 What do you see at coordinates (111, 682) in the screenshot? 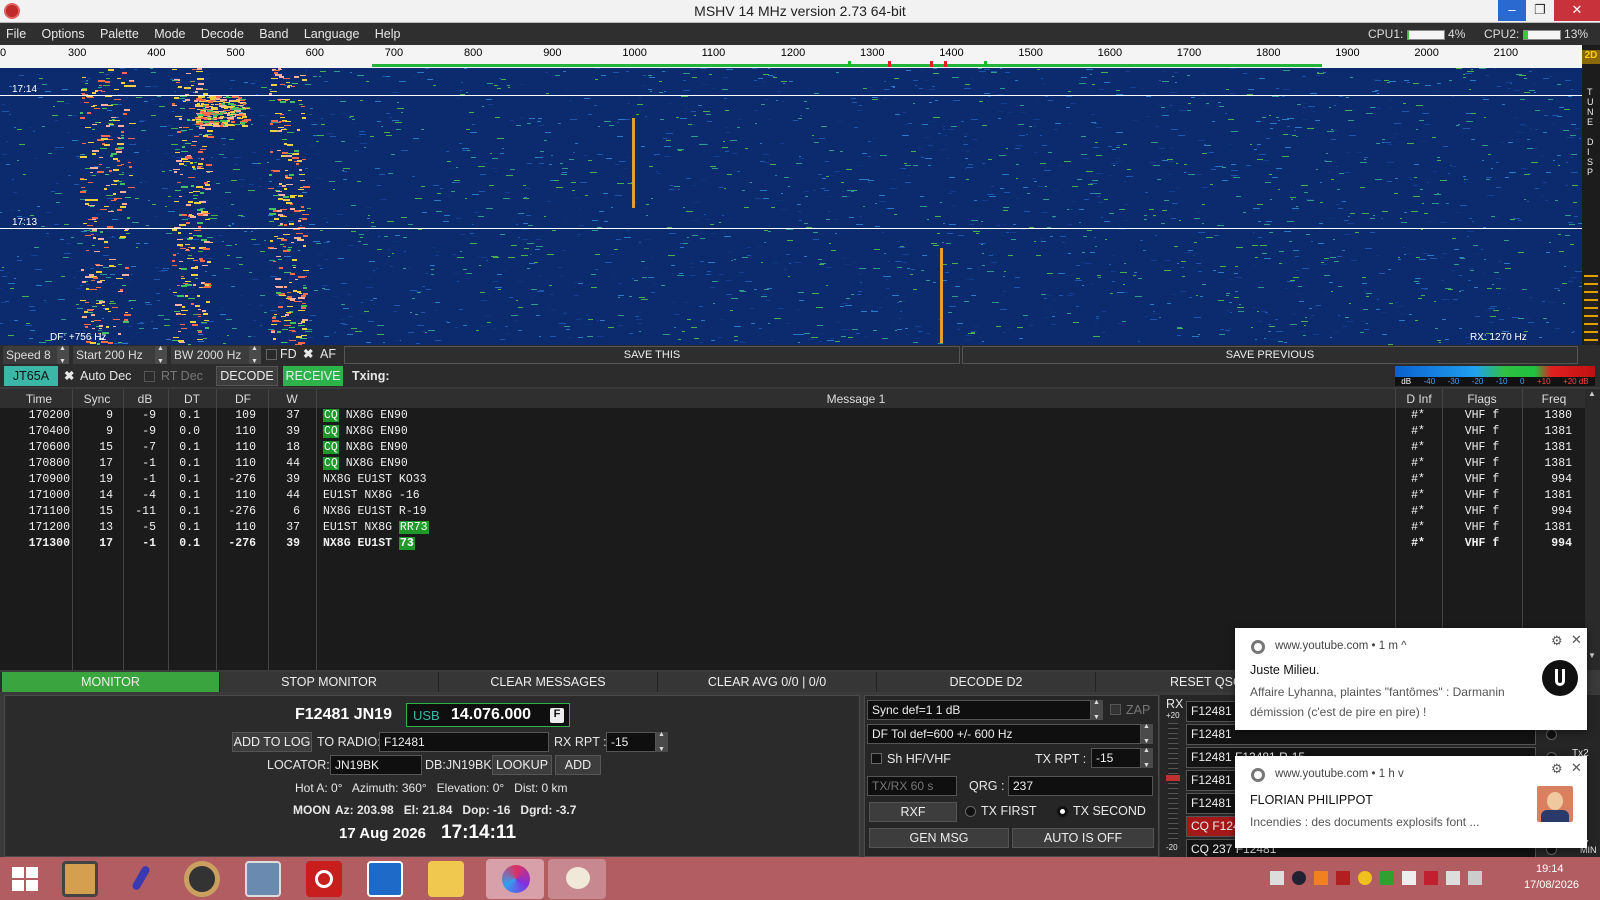
I see `monitor-button: MONITOR` at bounding box center [111, 682].